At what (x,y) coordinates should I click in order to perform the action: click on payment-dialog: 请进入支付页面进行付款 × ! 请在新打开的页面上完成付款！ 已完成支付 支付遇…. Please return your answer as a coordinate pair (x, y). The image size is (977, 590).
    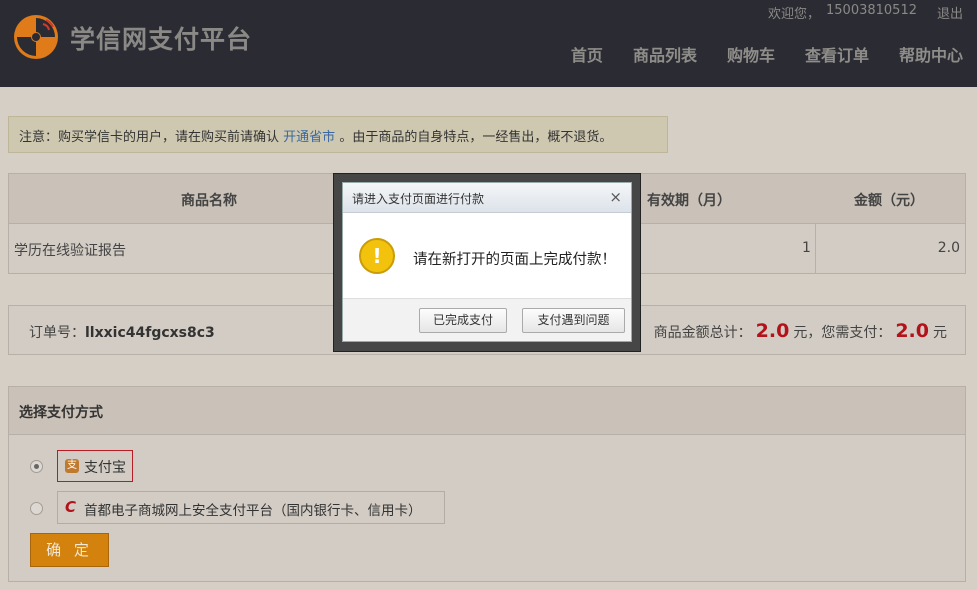
    Looking at the image, I should click on (487, 262).